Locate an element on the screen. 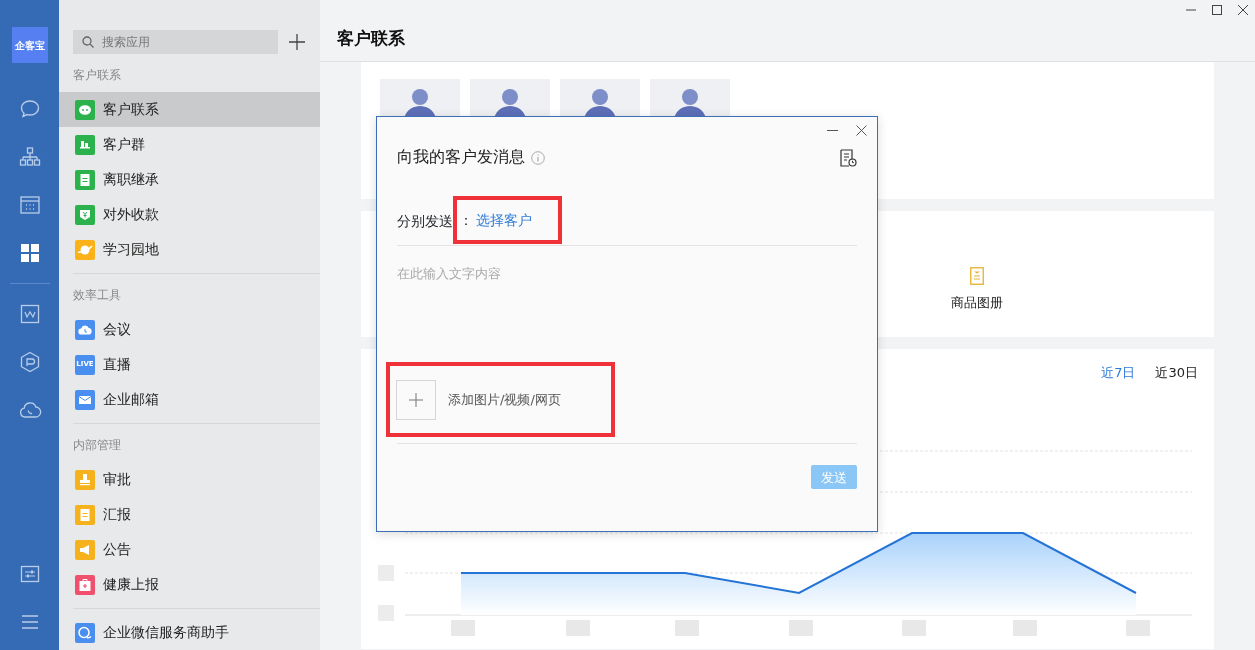  info-icon is located at coordinates (538, 157).